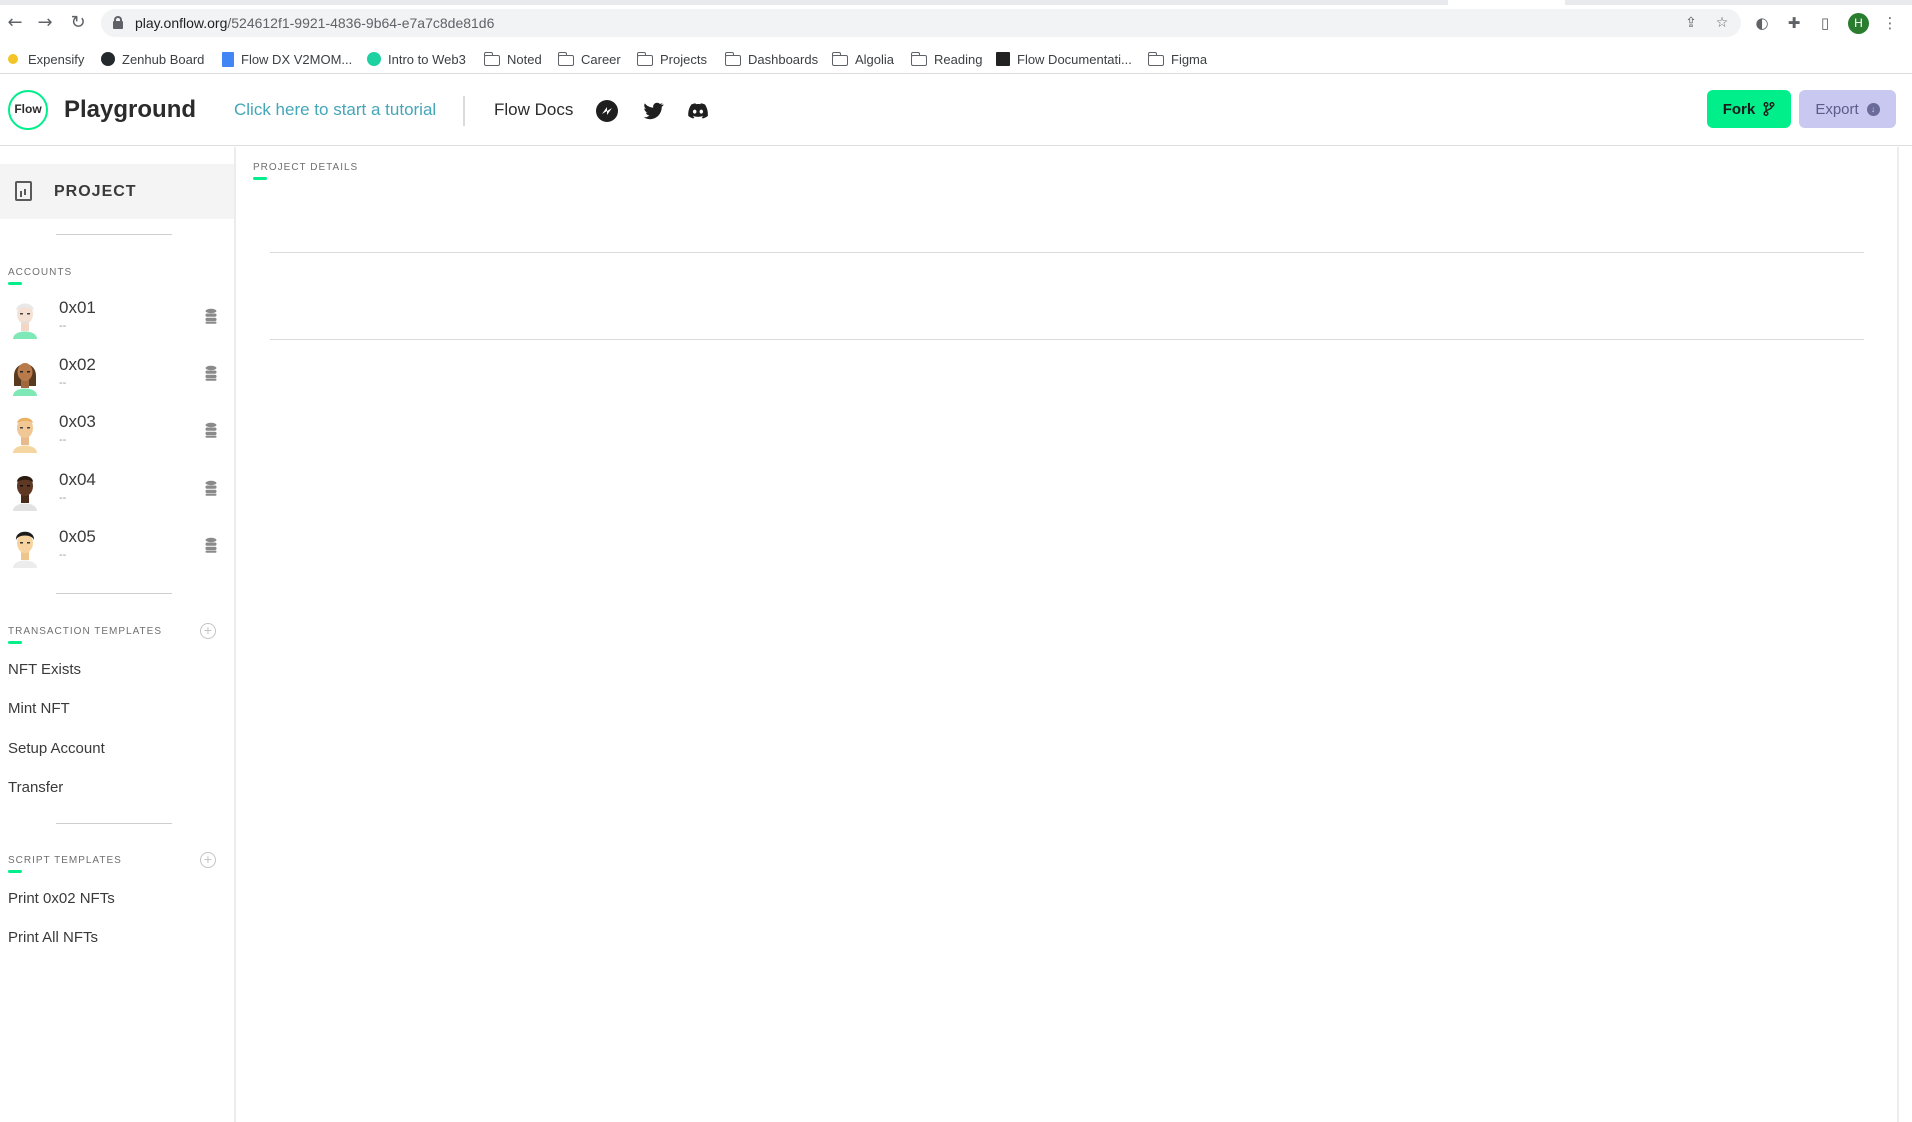  I want to click on share-icon: ⇪, so click(1691, 23).